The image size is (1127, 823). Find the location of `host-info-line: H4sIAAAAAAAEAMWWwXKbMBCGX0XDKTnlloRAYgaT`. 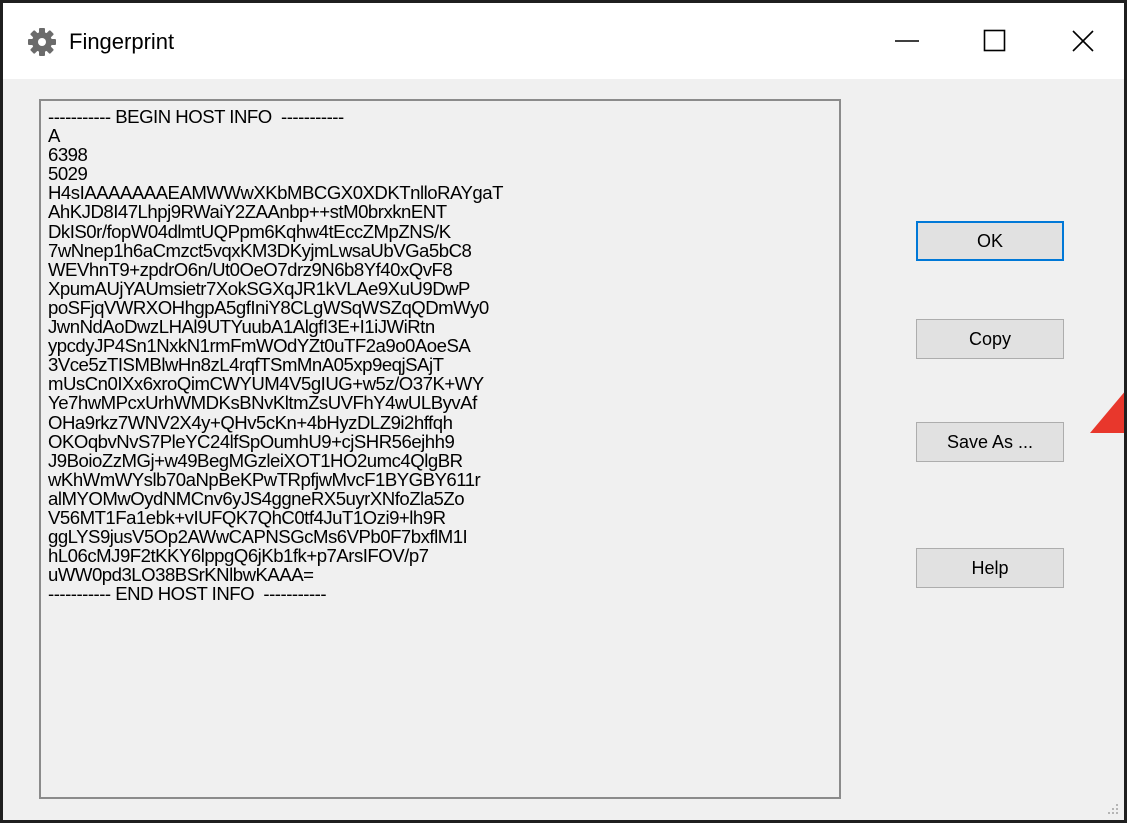

host-info-line: H4sIAAAAAAAEAMWWwXKbMBCGX0XDKTnlloRAYgaT is located at coordinates (275, 193).